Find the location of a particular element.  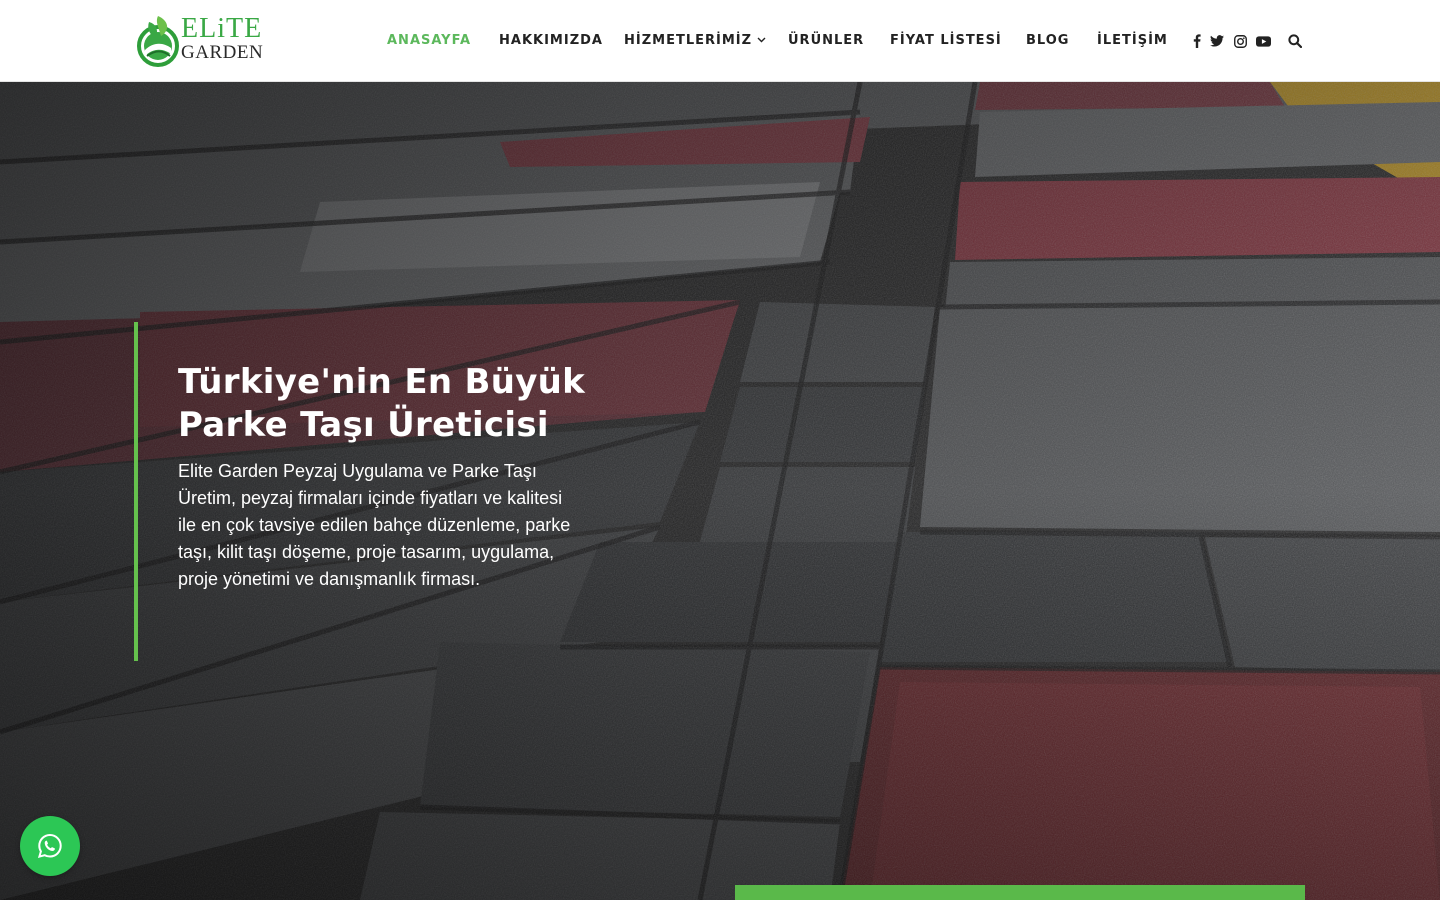

nav-item-fiyat-listesi: FİYAT LİSTESİ is located at coordinates (946, 41).